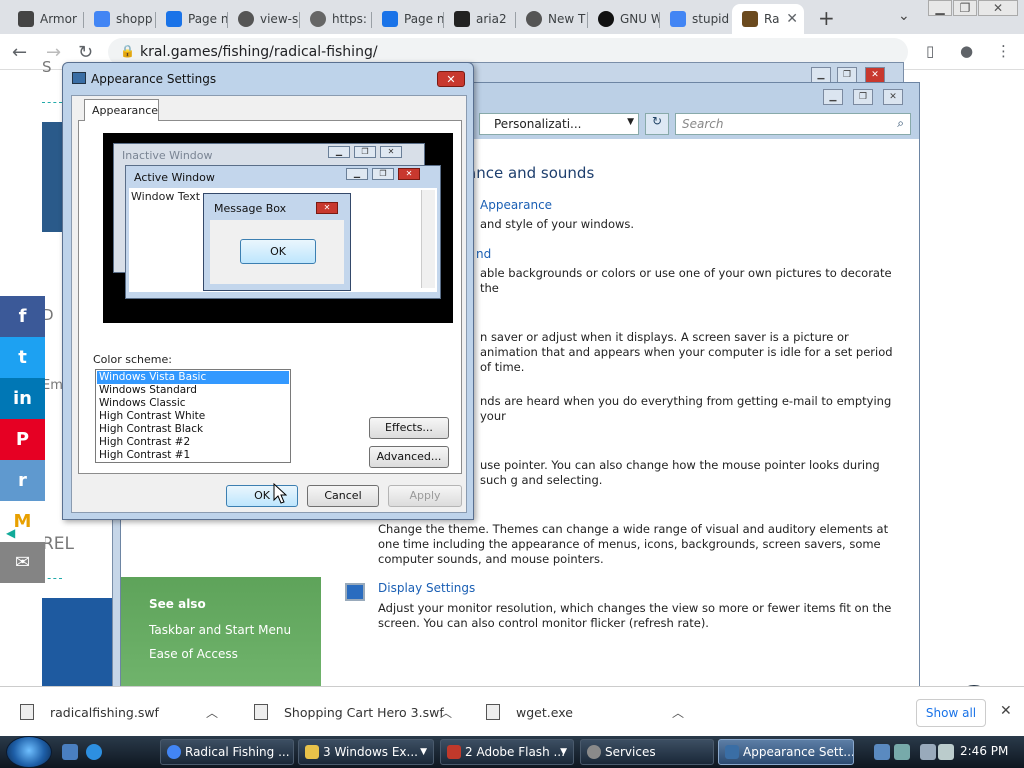 The width and height of the screenshot is (1024, 768). I want to click on message-box-title: Message Box, so click(250, 208).